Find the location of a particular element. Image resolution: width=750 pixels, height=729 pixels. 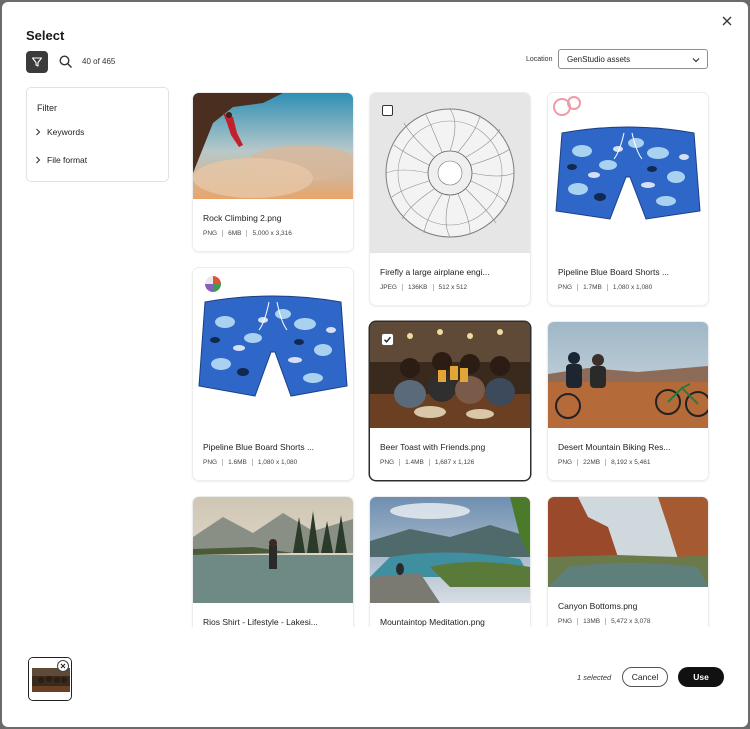

filter-item-keywords: Keywords is located at coordinates (59, 132).